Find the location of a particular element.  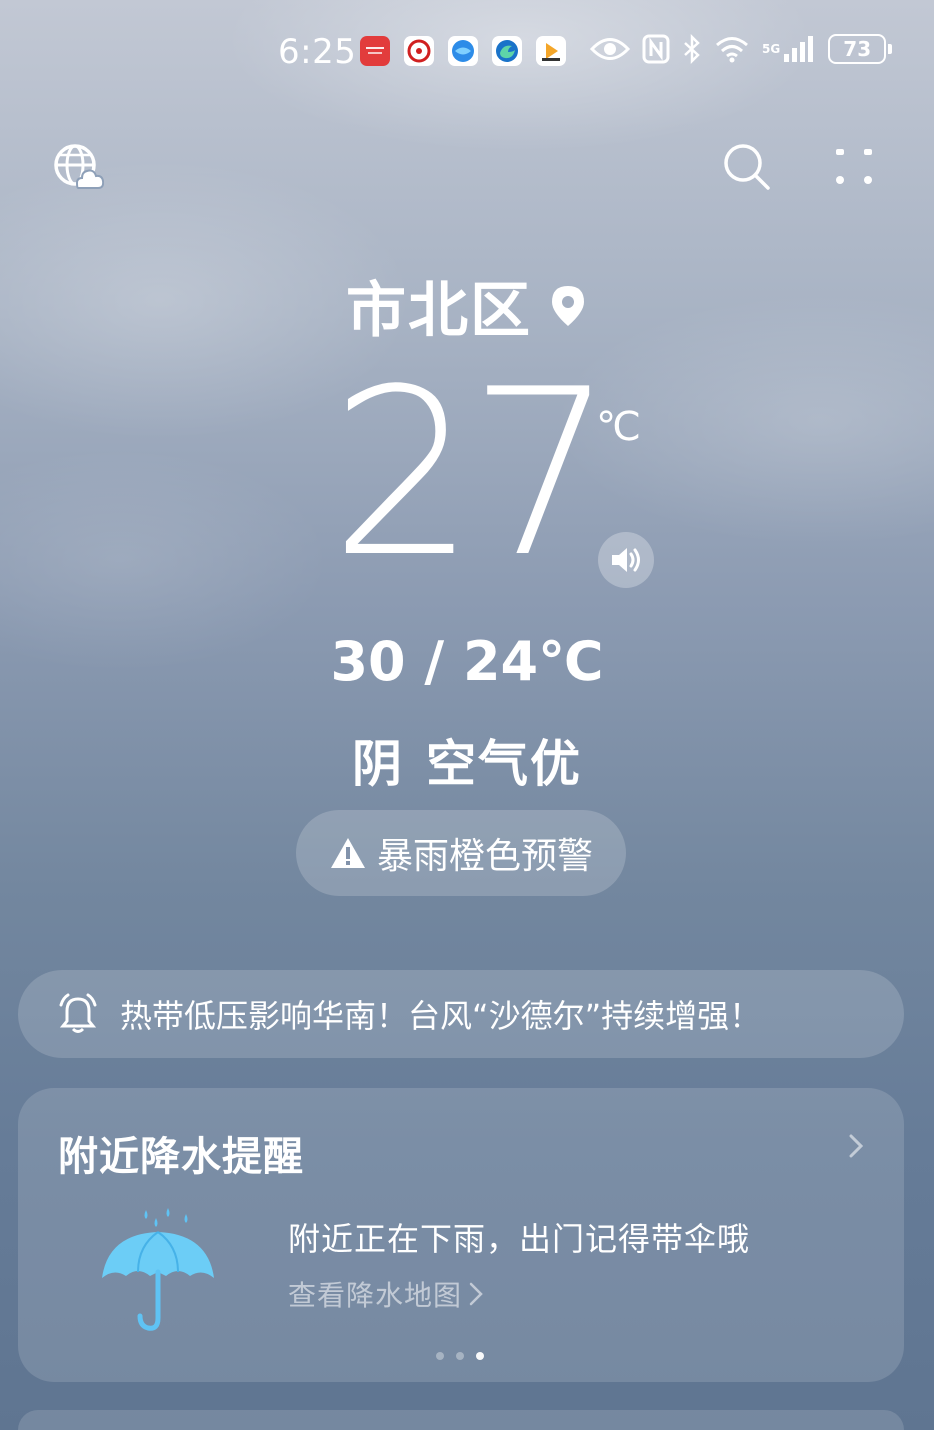

view-precip-map-link: 查看降水地图 is located at coordinates (386, 1294).